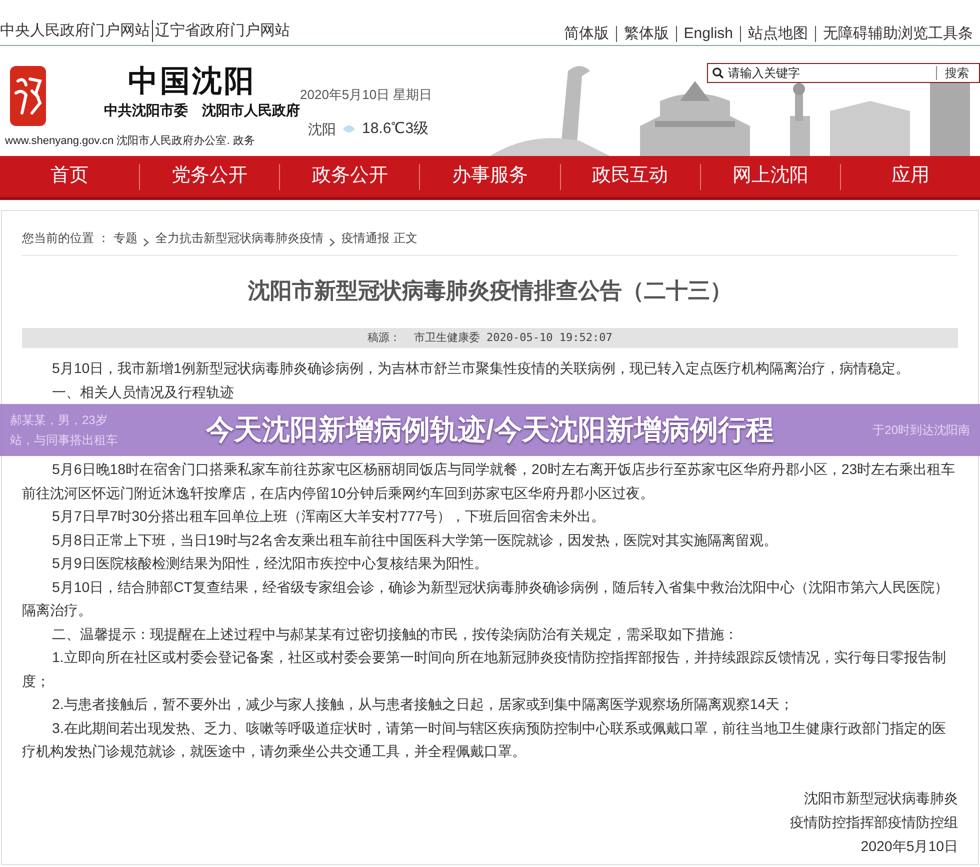 This screenshot has height=867, width=980. Describe the element at coordinates (956, 73) in the screenshot. I see `search-button: 搜索` at that location.